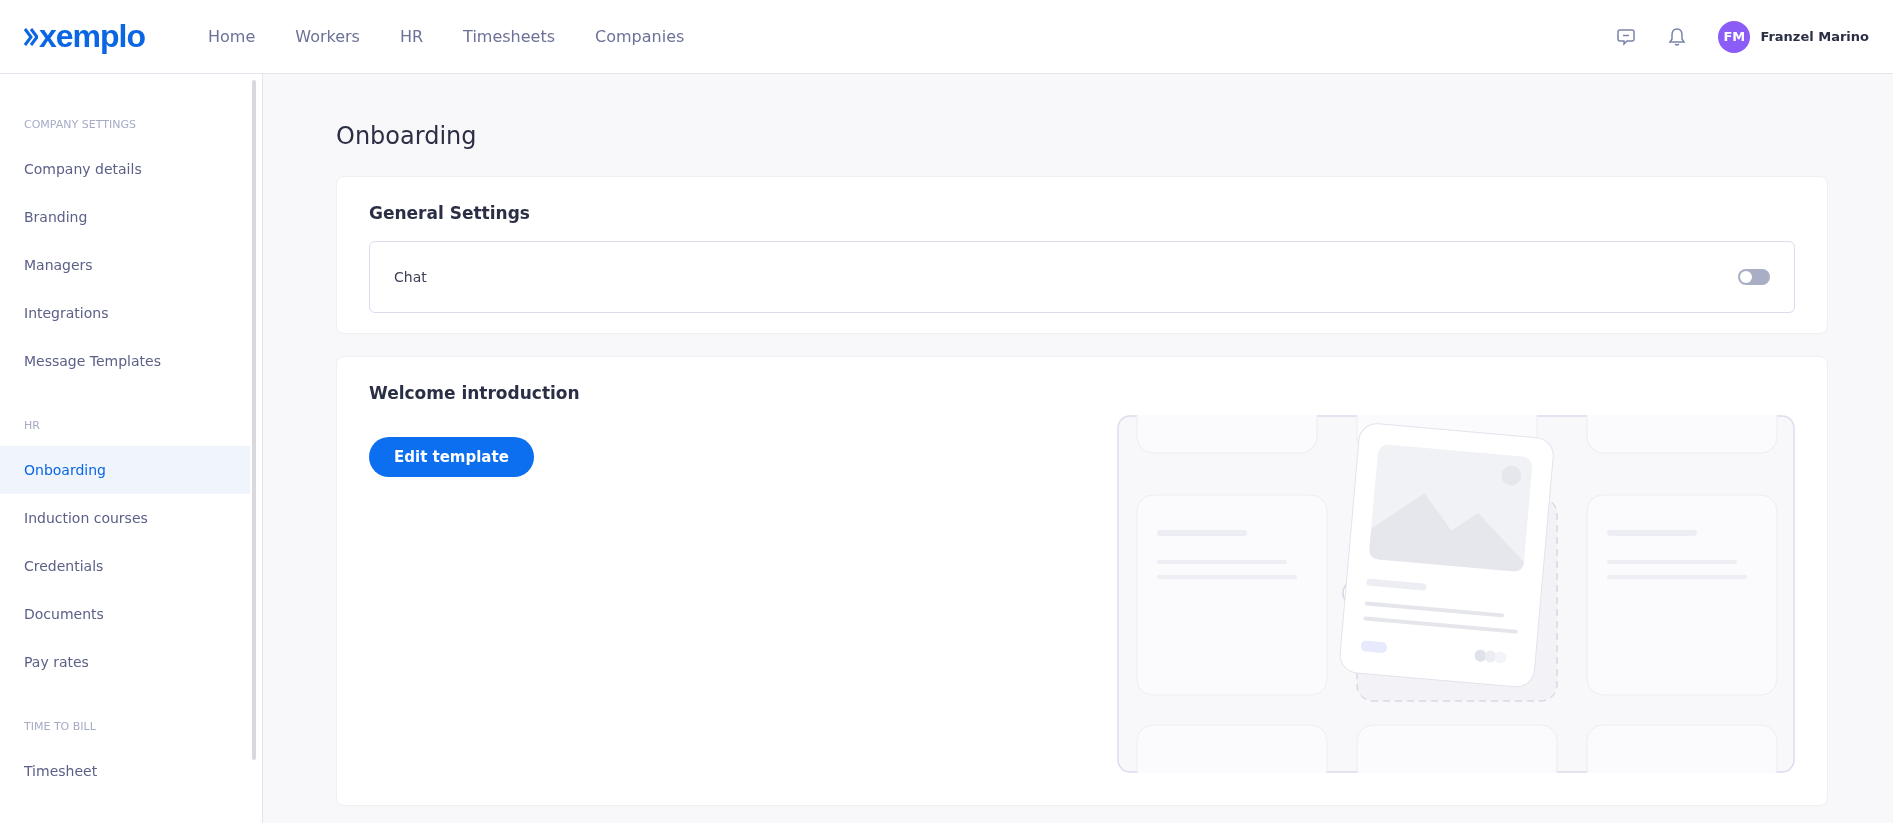  I want to click on nav-link: Workers, so click(327, 36).